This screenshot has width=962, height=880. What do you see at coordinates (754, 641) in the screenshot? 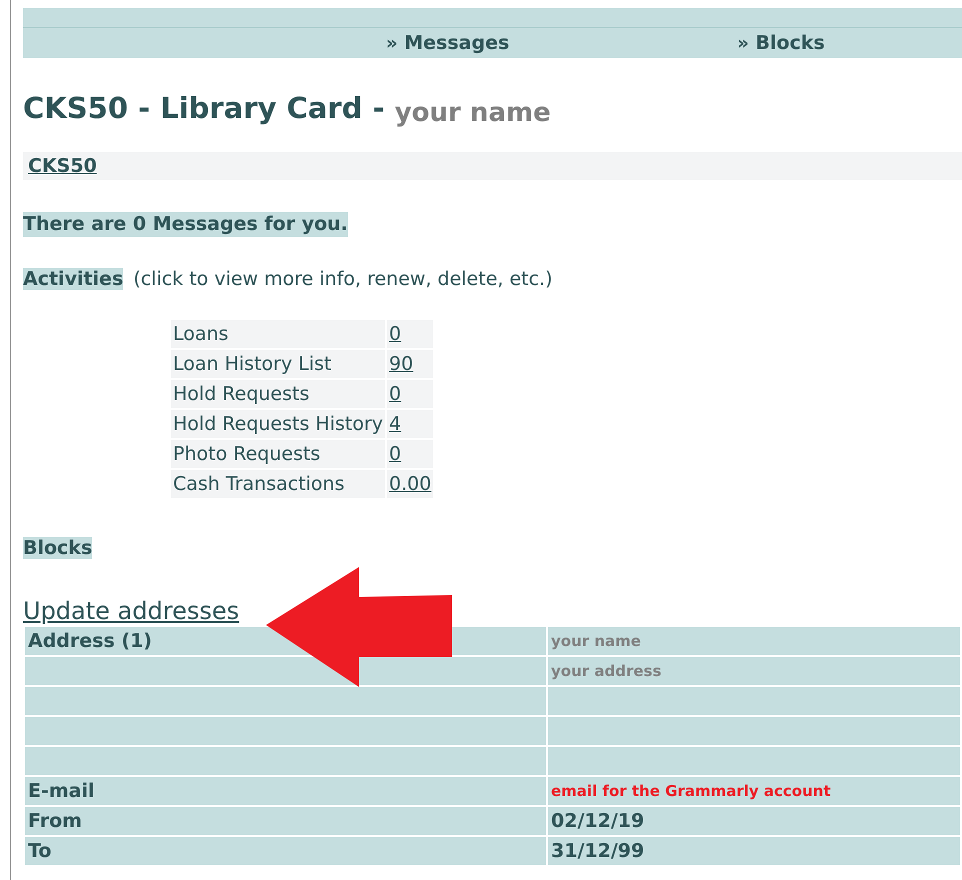
I see `table-cell: your name` at bounding box center [754, 641].